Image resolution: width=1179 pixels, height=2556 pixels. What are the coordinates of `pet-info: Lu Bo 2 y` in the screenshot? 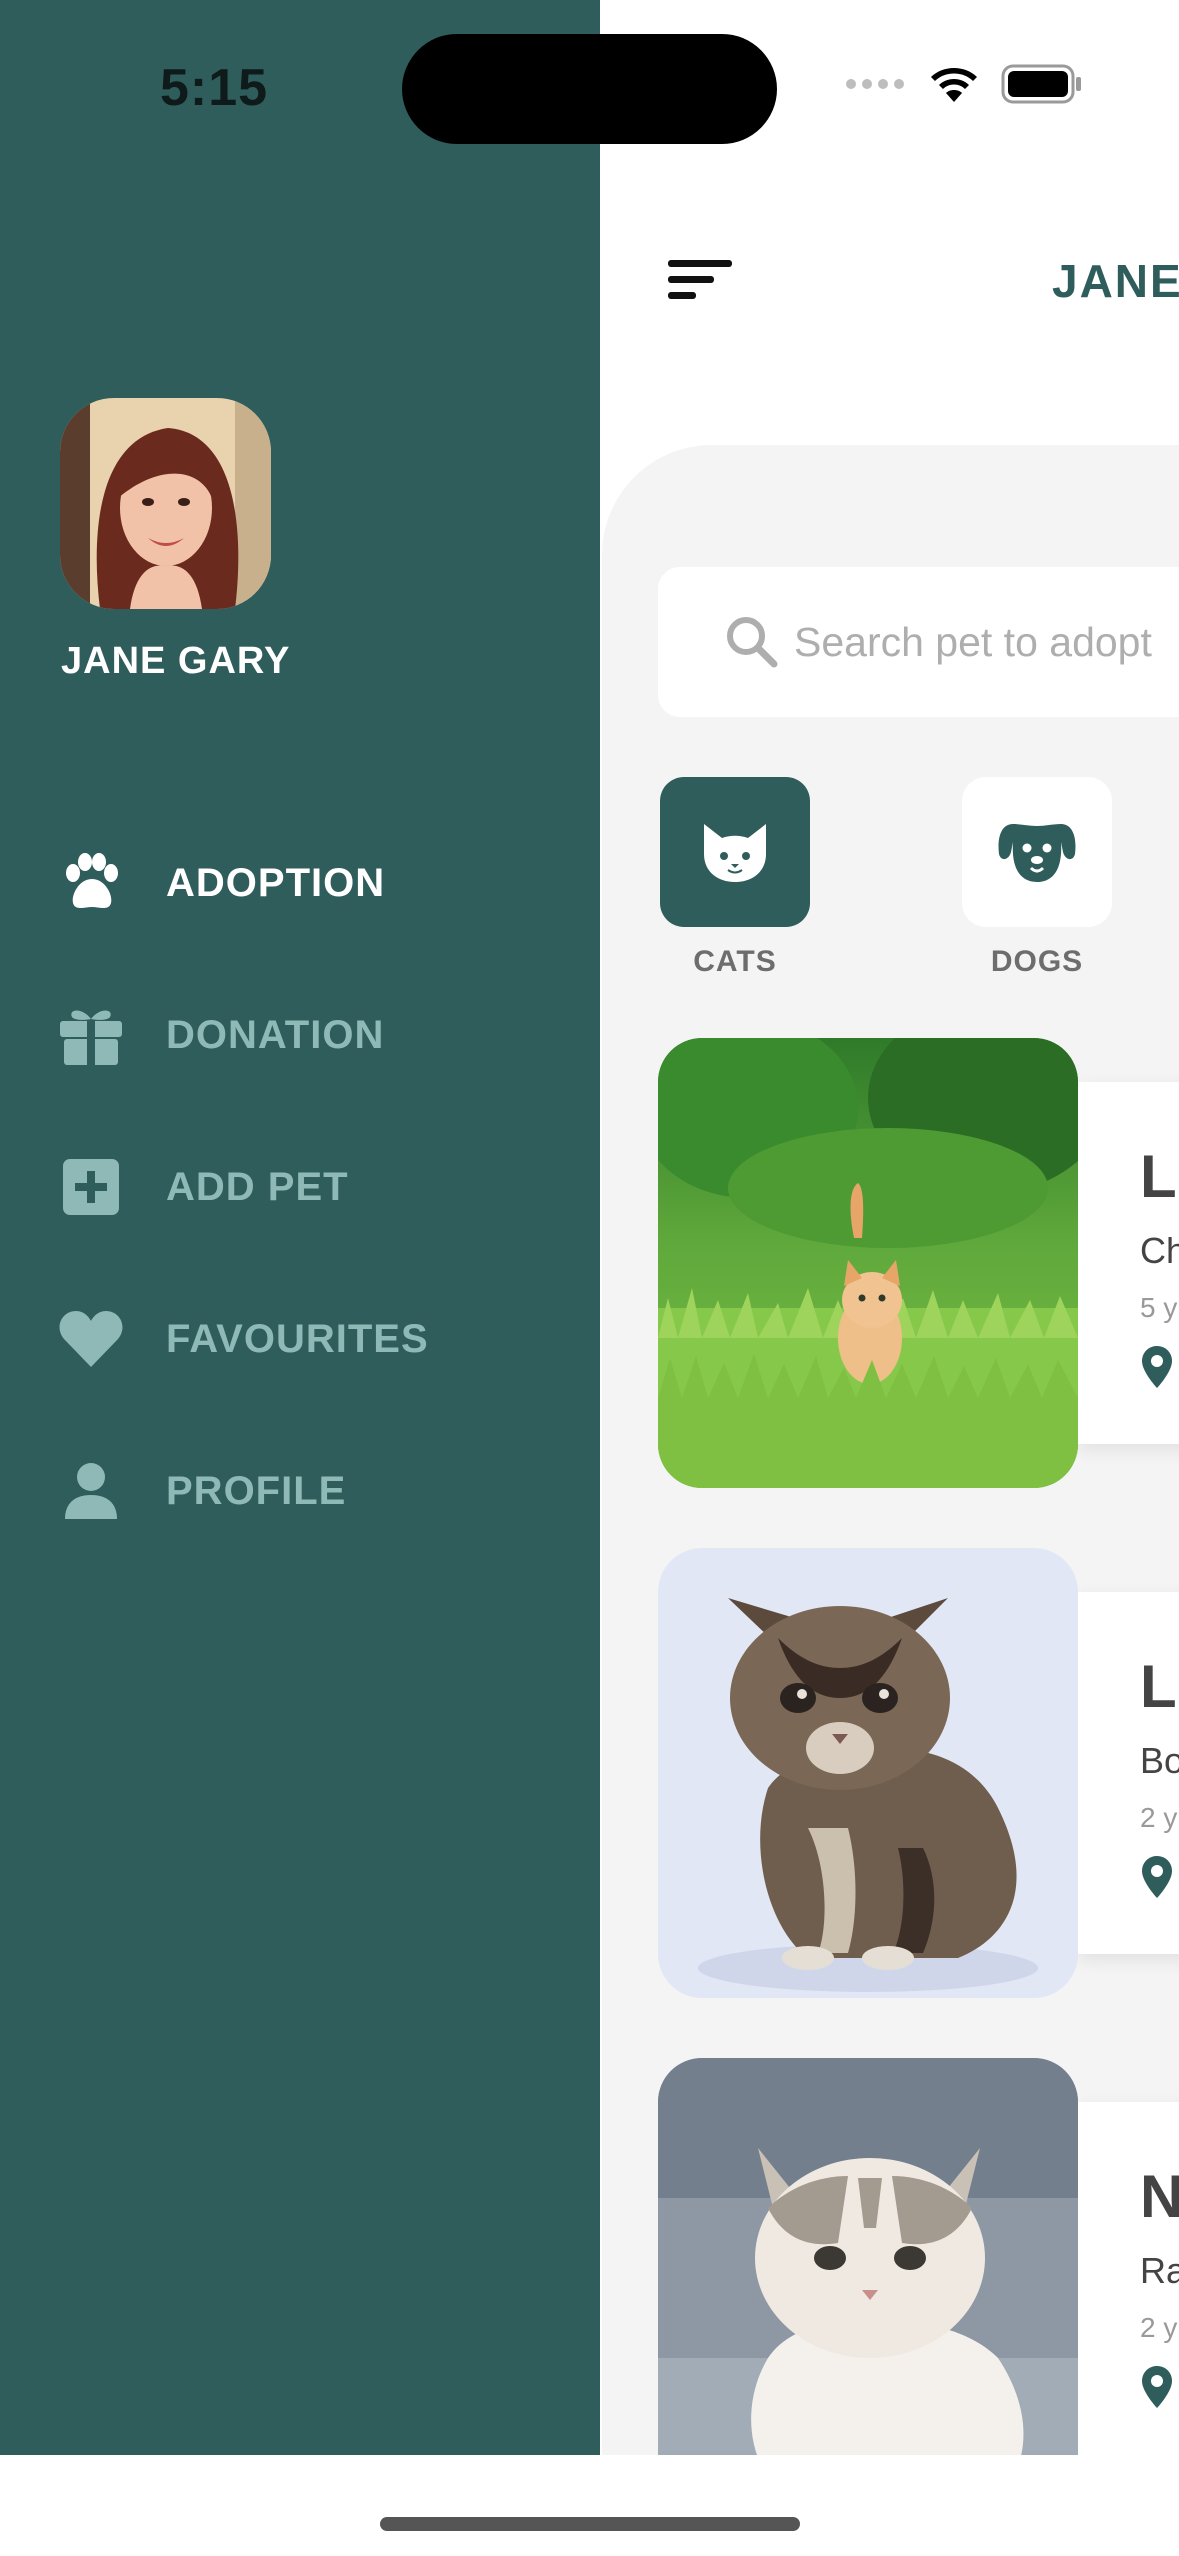 It's located at (1128, 1773).